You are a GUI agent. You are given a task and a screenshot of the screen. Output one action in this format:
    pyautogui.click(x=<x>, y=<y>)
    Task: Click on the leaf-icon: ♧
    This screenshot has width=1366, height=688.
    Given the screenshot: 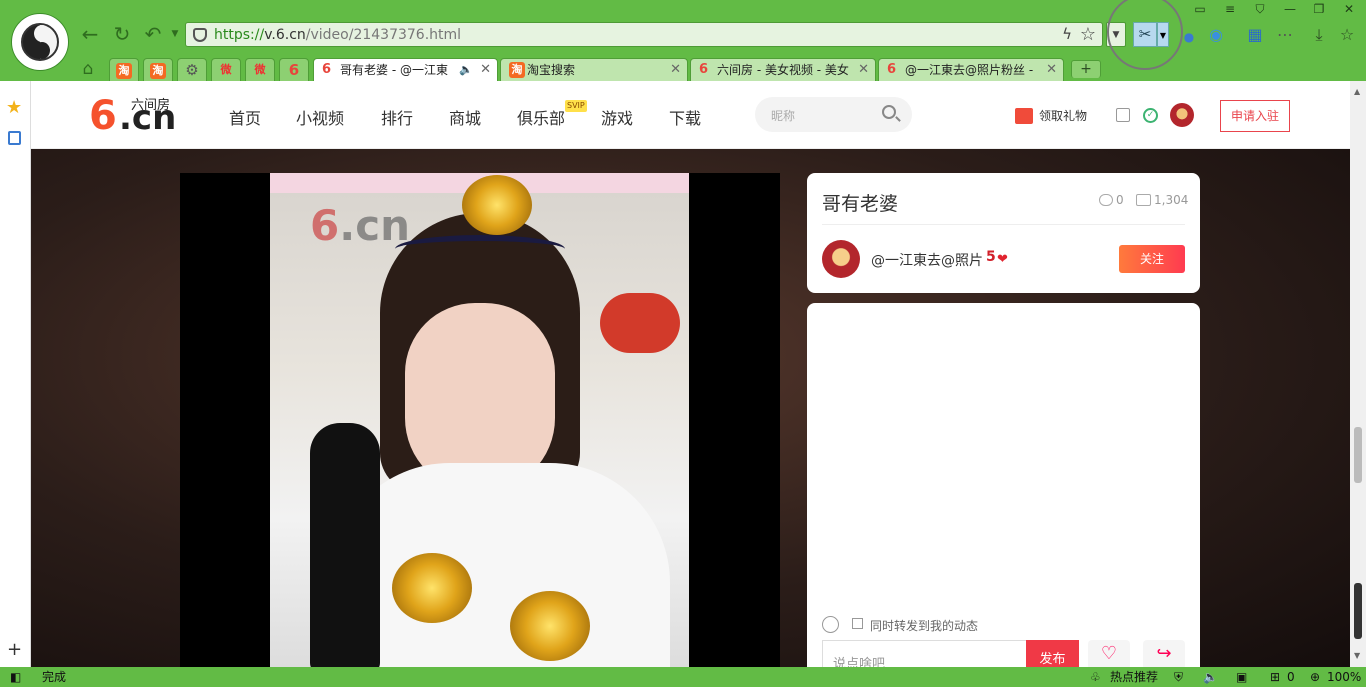 What is the action you would take?
    pyautogui.click(x=1095, y=677)
    